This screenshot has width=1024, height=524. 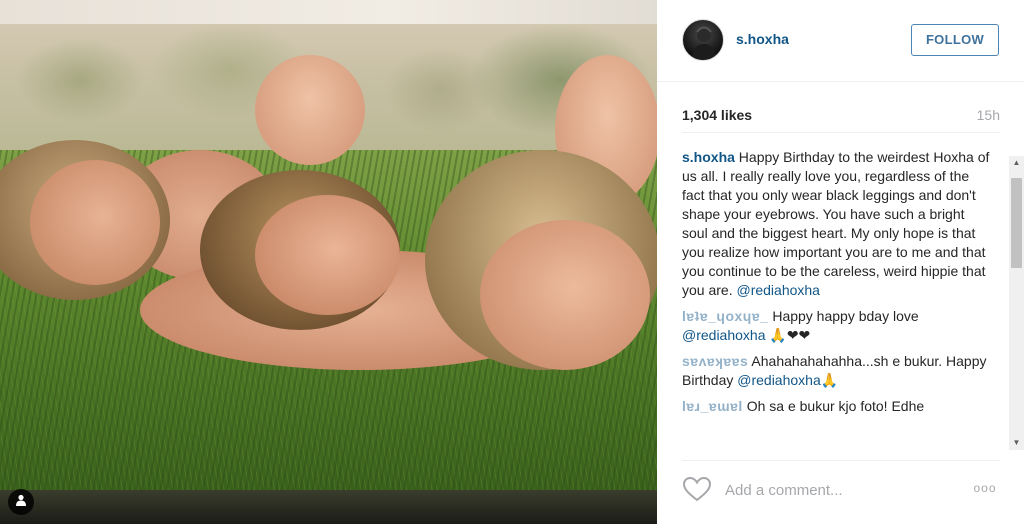 I want to click on user-tag-icon, so click(x=21, y=502).